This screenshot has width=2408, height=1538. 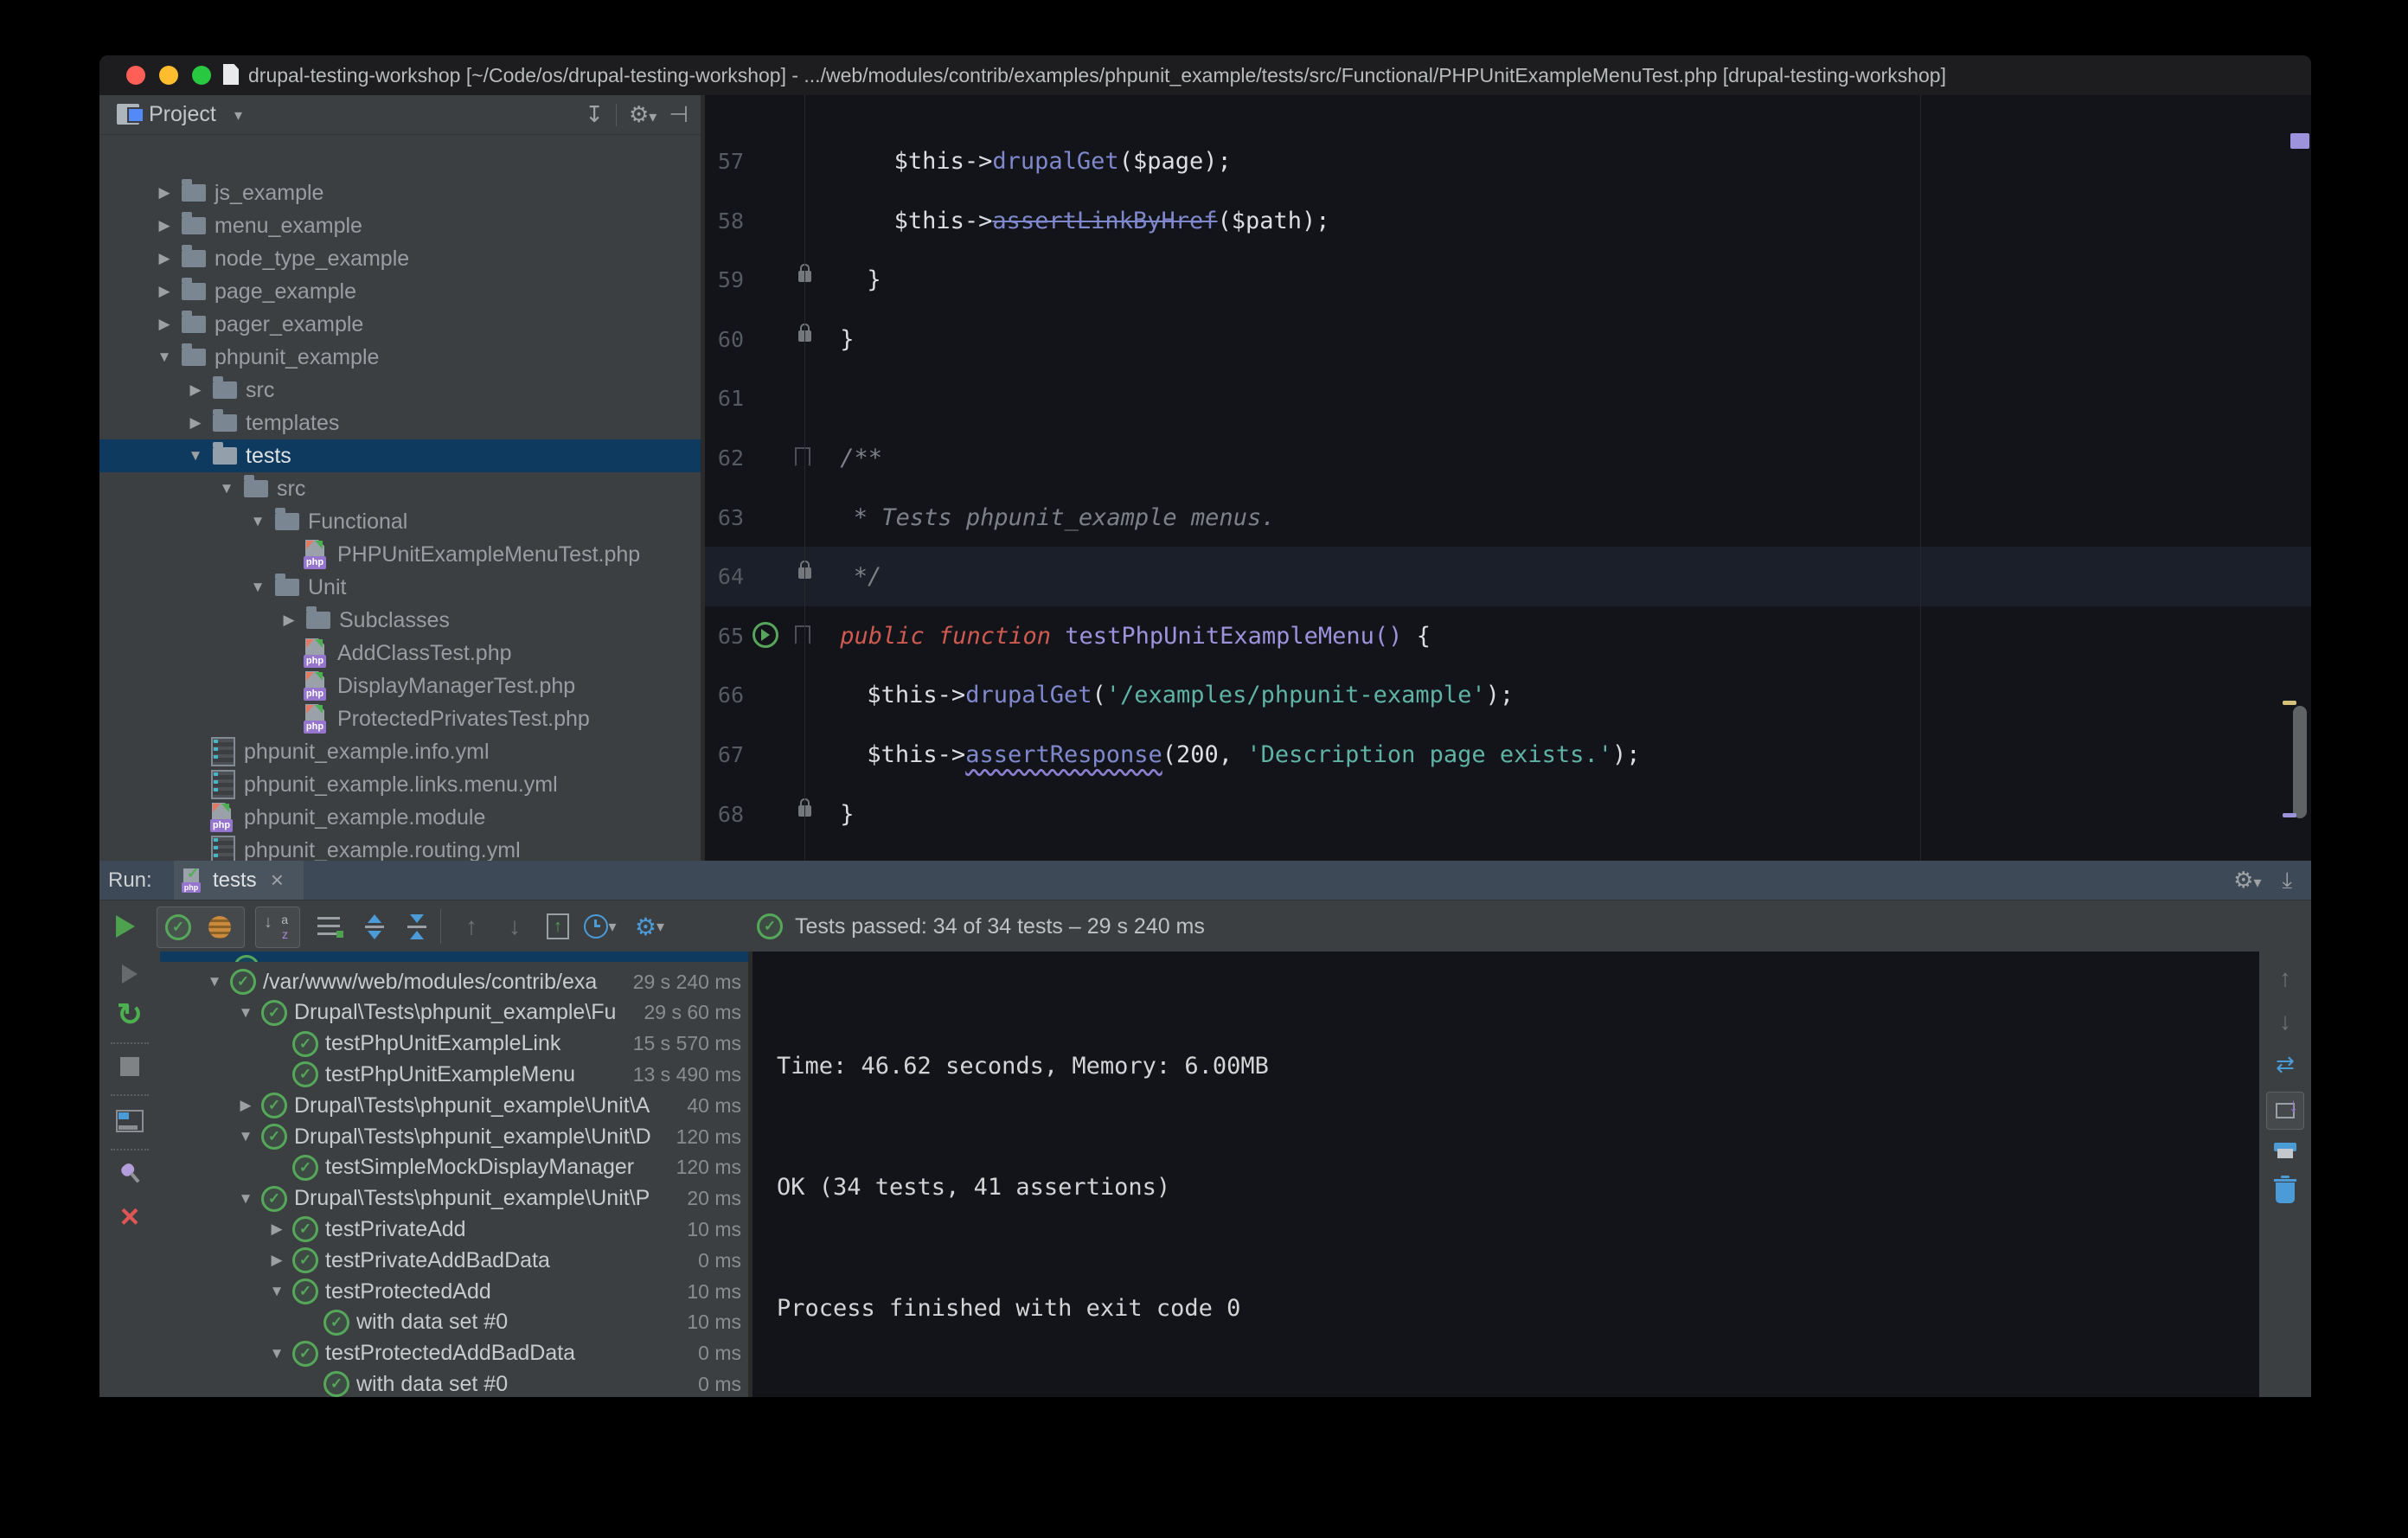 What do you see at coordinates (2285, 978) in the screenshot?
I see `scroll-up-icon: ↑` at bounding box center [2285, 978].